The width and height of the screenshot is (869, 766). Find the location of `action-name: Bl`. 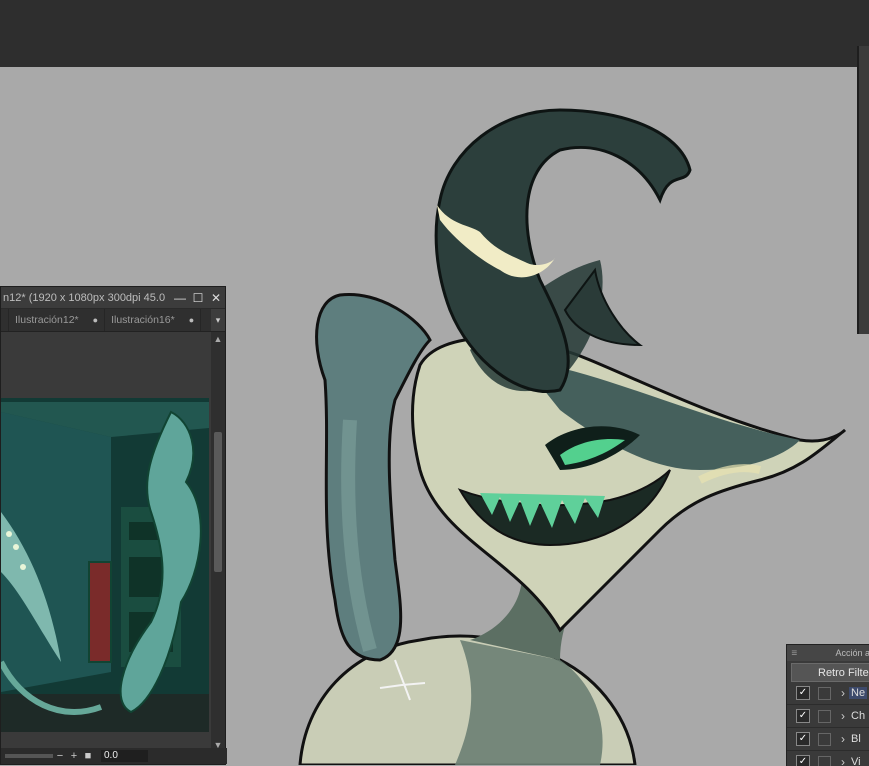

action-name: Bl is located at coordinates (856, 739).